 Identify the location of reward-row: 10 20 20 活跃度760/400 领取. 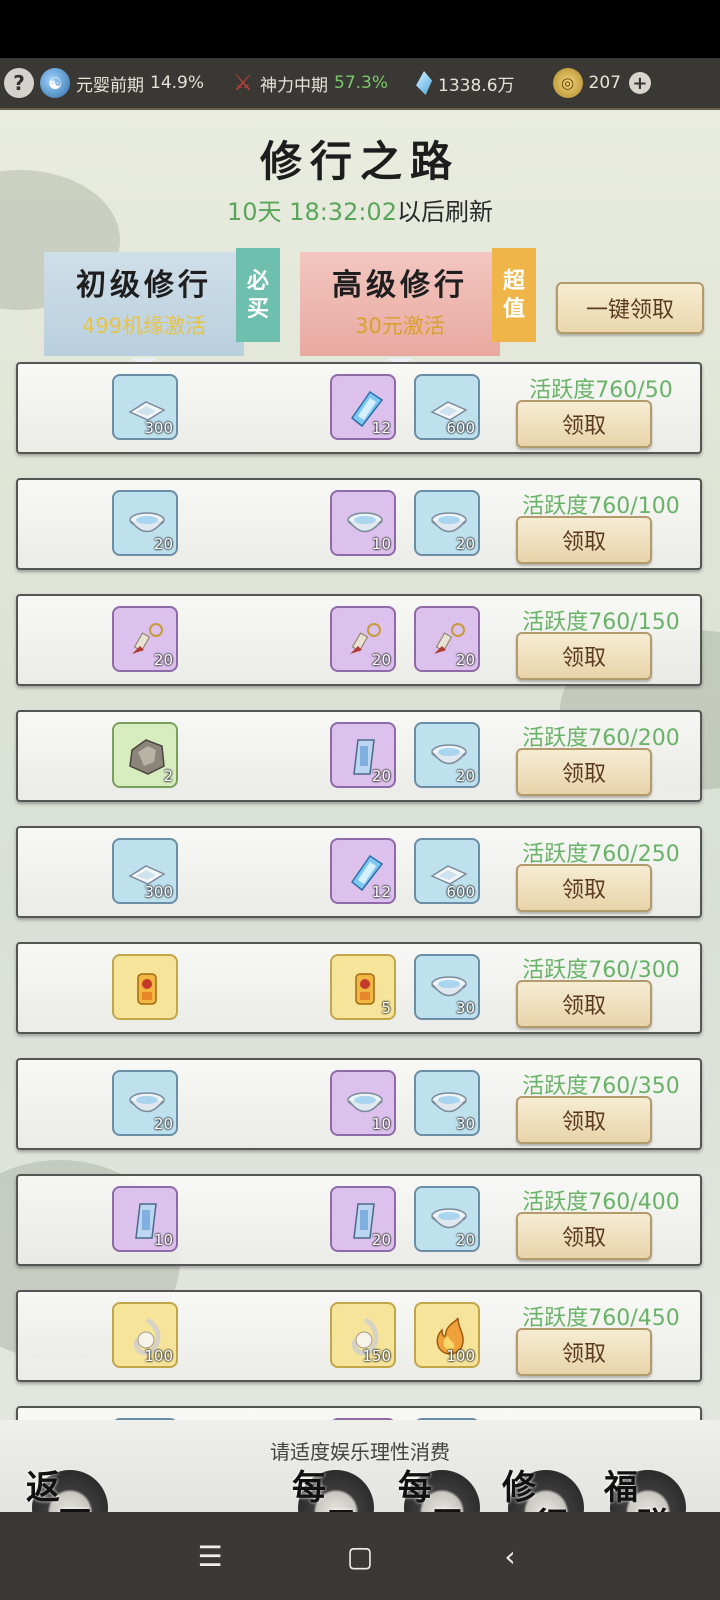
(359, 1220).